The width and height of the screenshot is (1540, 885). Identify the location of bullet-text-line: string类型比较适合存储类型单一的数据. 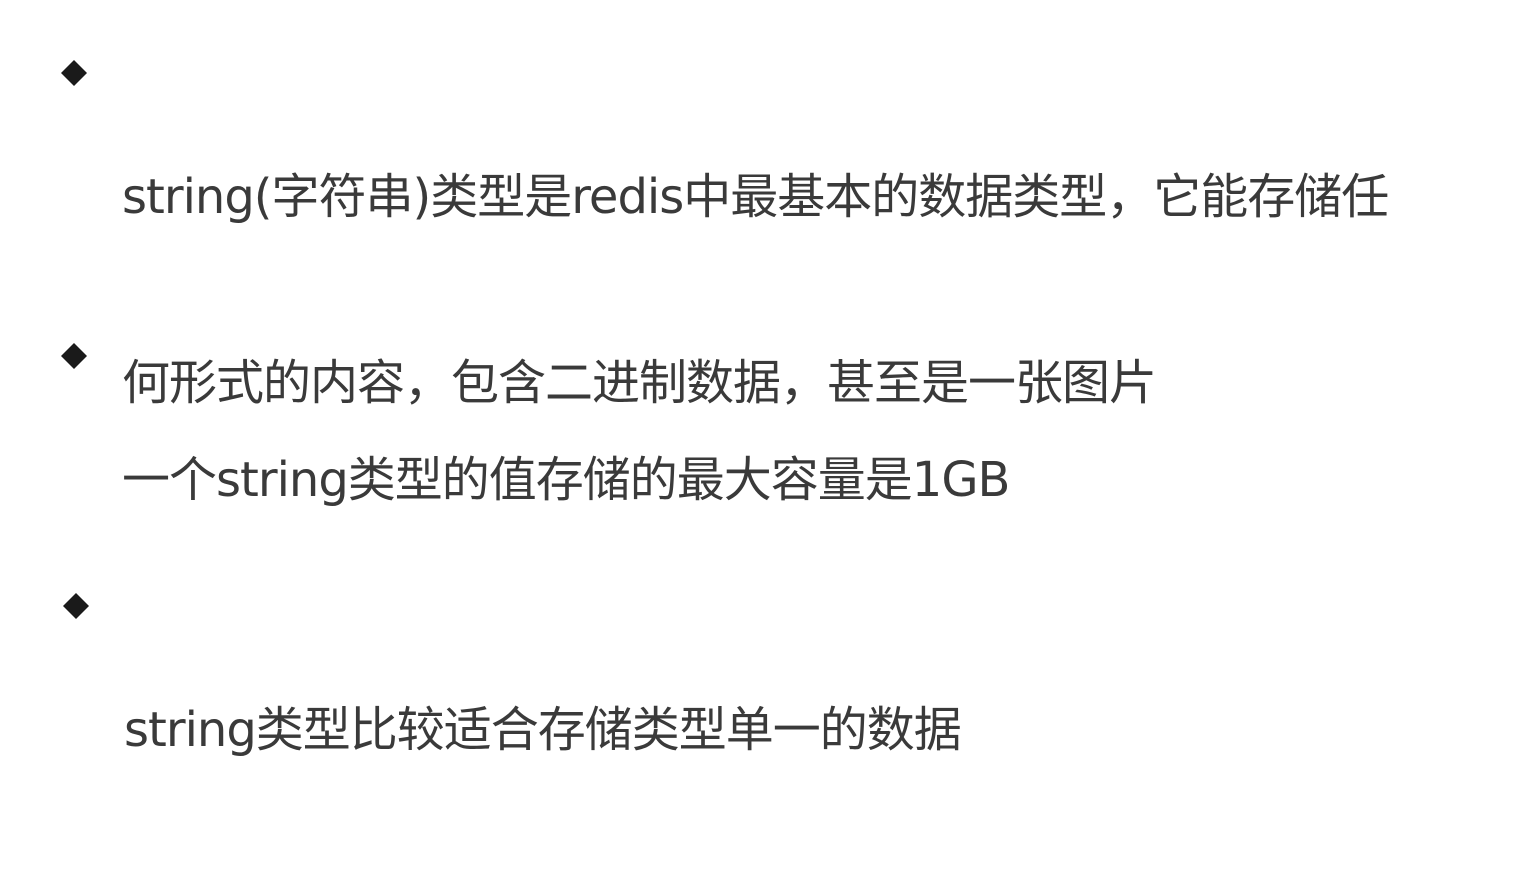
(543, 730).